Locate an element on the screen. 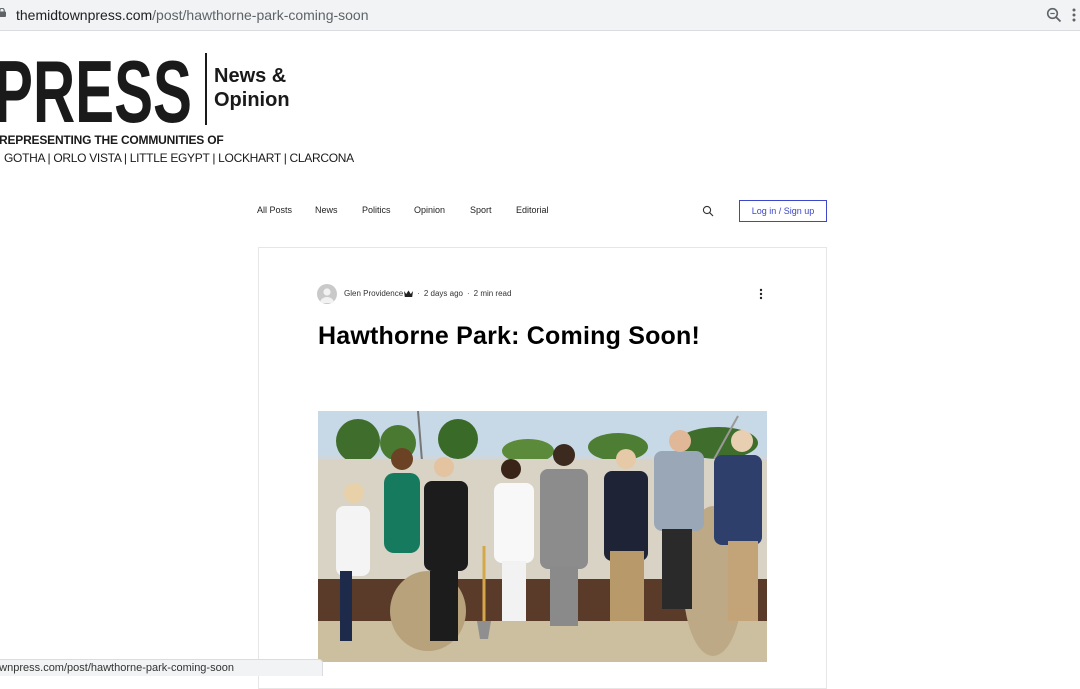  post-more-icon is located at coordinates (761, 294).